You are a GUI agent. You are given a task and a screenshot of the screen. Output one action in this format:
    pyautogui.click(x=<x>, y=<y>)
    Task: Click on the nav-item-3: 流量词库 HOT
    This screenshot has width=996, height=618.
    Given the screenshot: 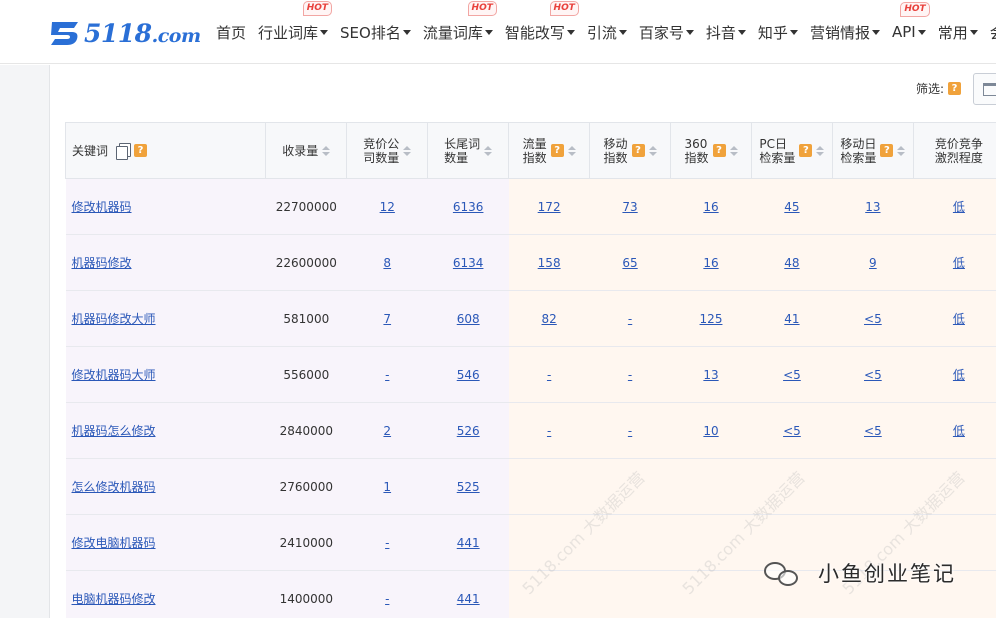 What is the action you would take?
    pyautogui.click(x=460, y=21)
    